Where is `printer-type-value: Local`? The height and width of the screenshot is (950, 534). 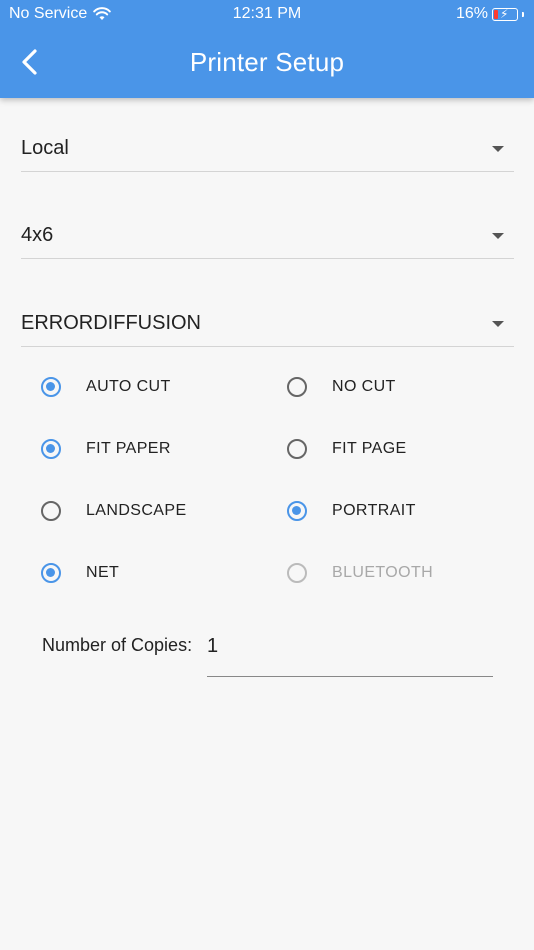
printer-type-value: Local is located at coordinates (45, 148).